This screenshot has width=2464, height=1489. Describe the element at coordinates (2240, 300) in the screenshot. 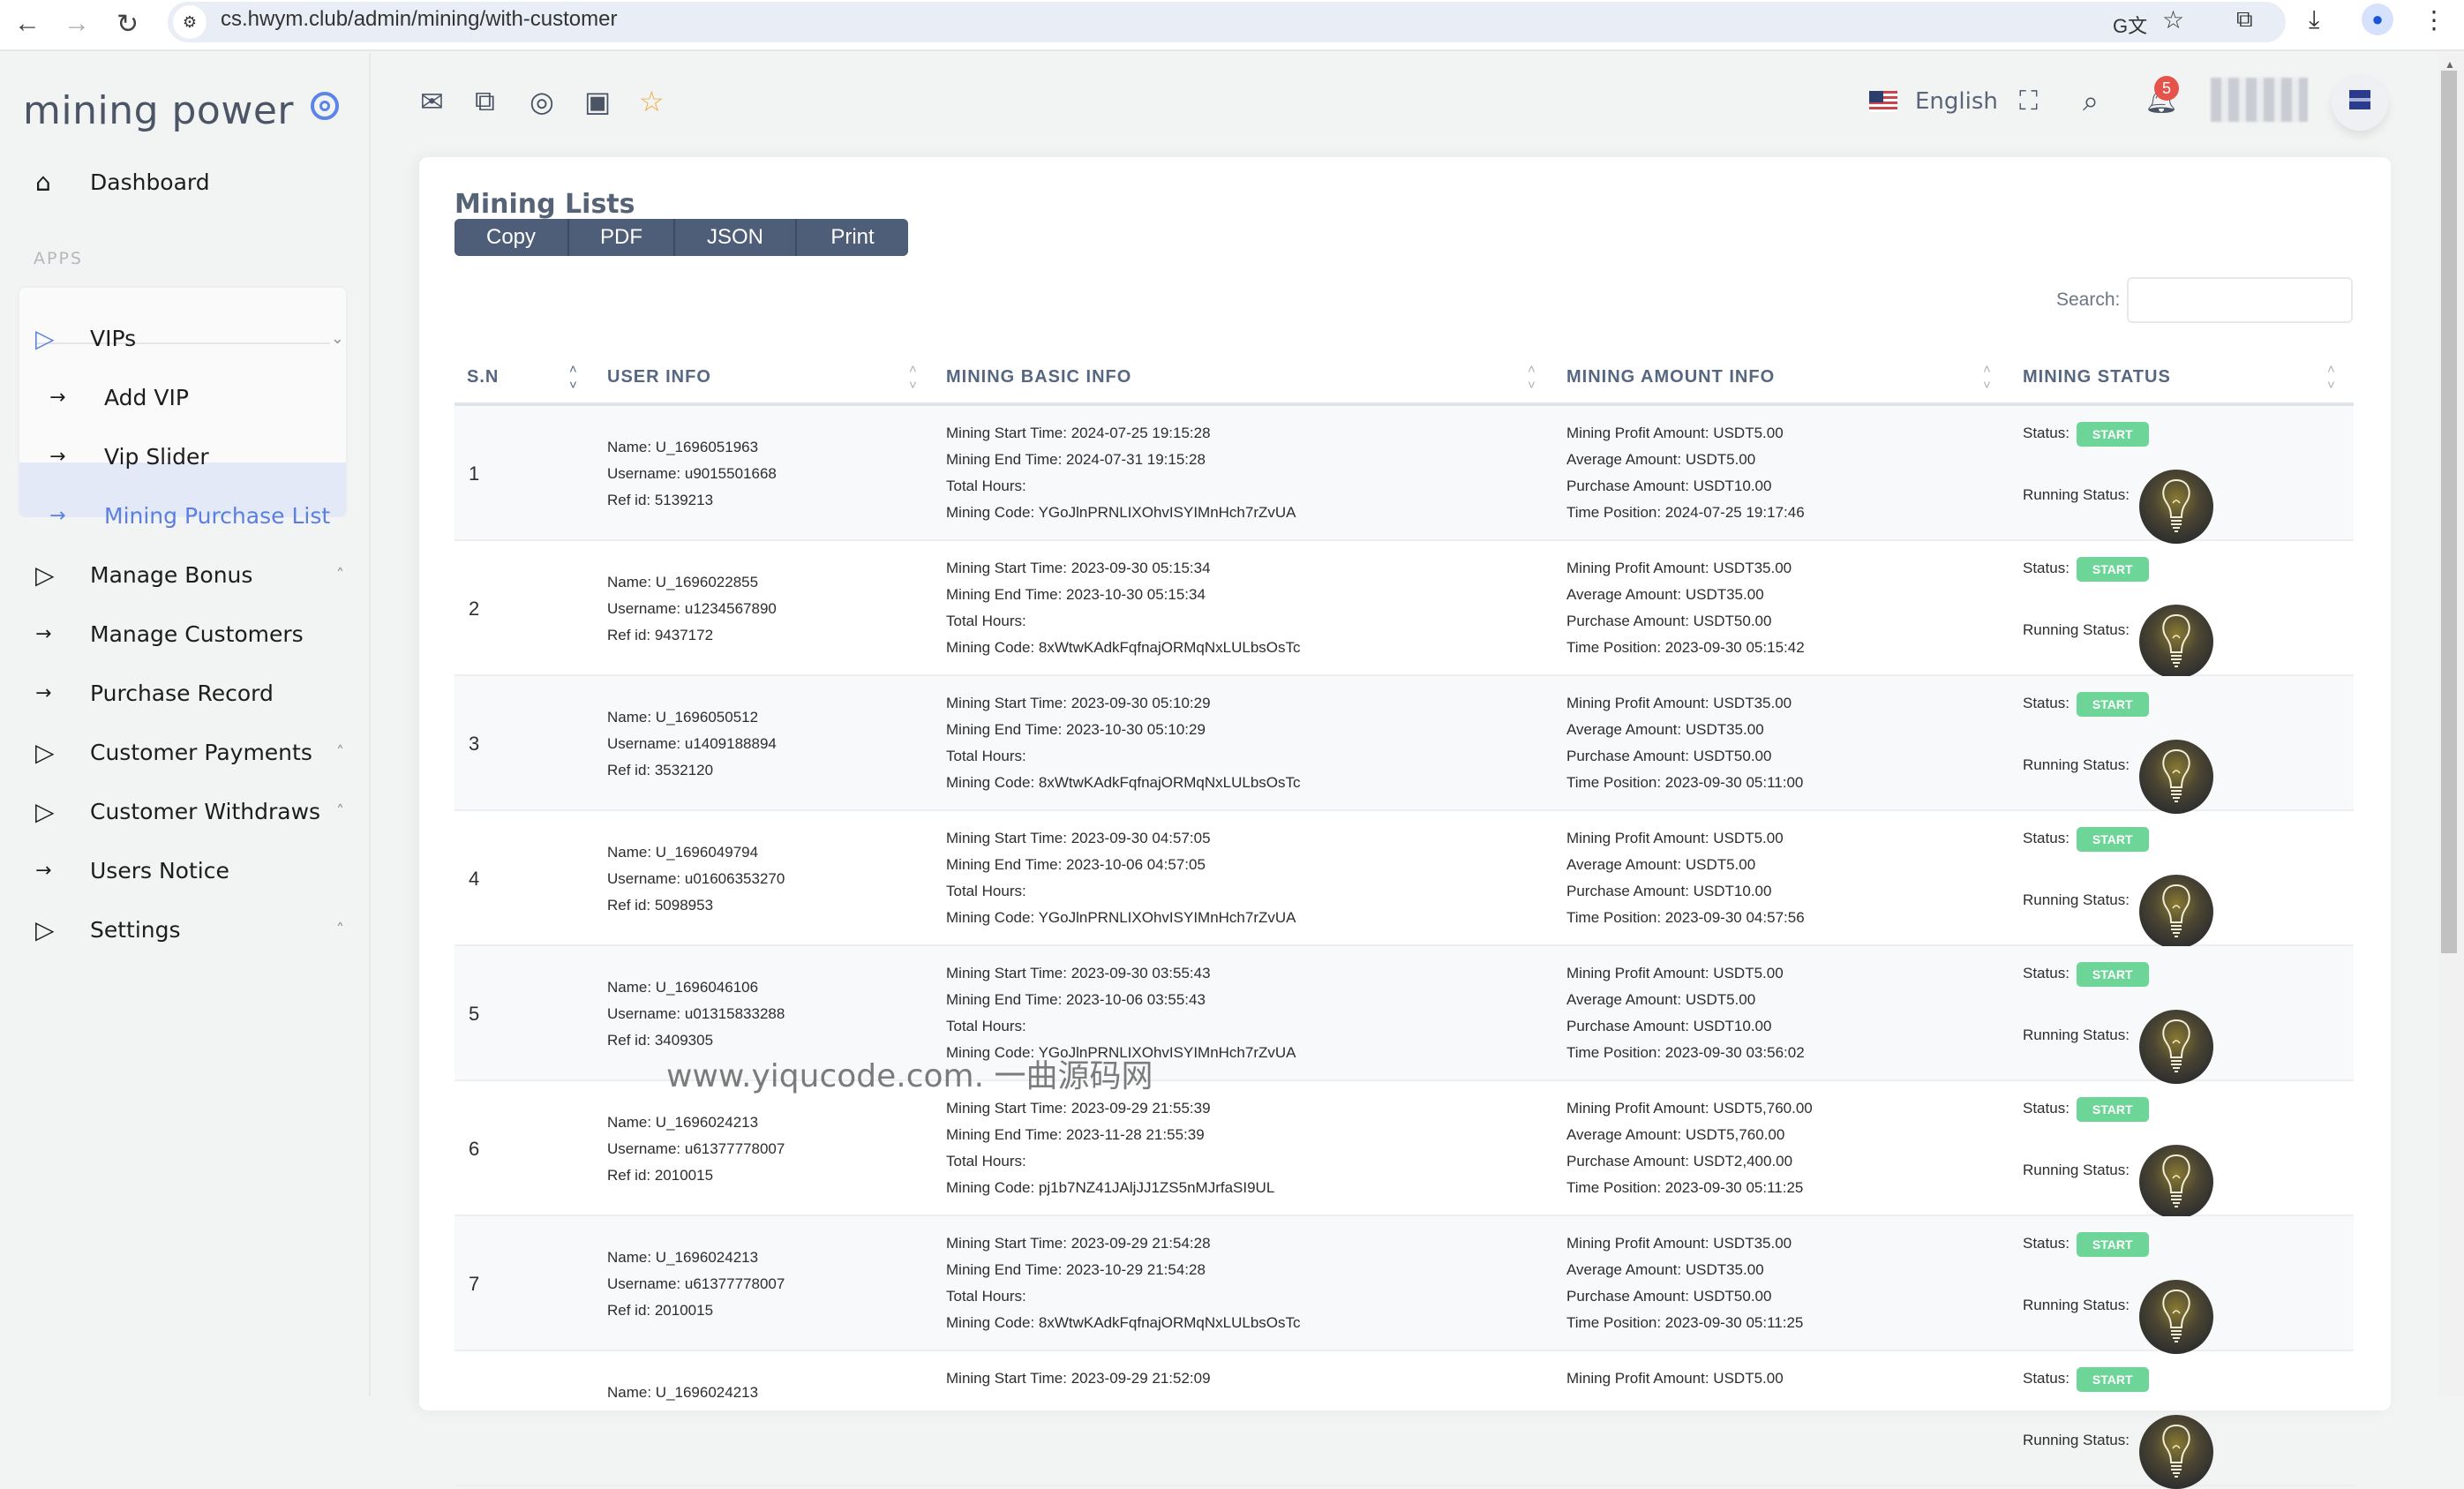

I see `search-input` at that location.